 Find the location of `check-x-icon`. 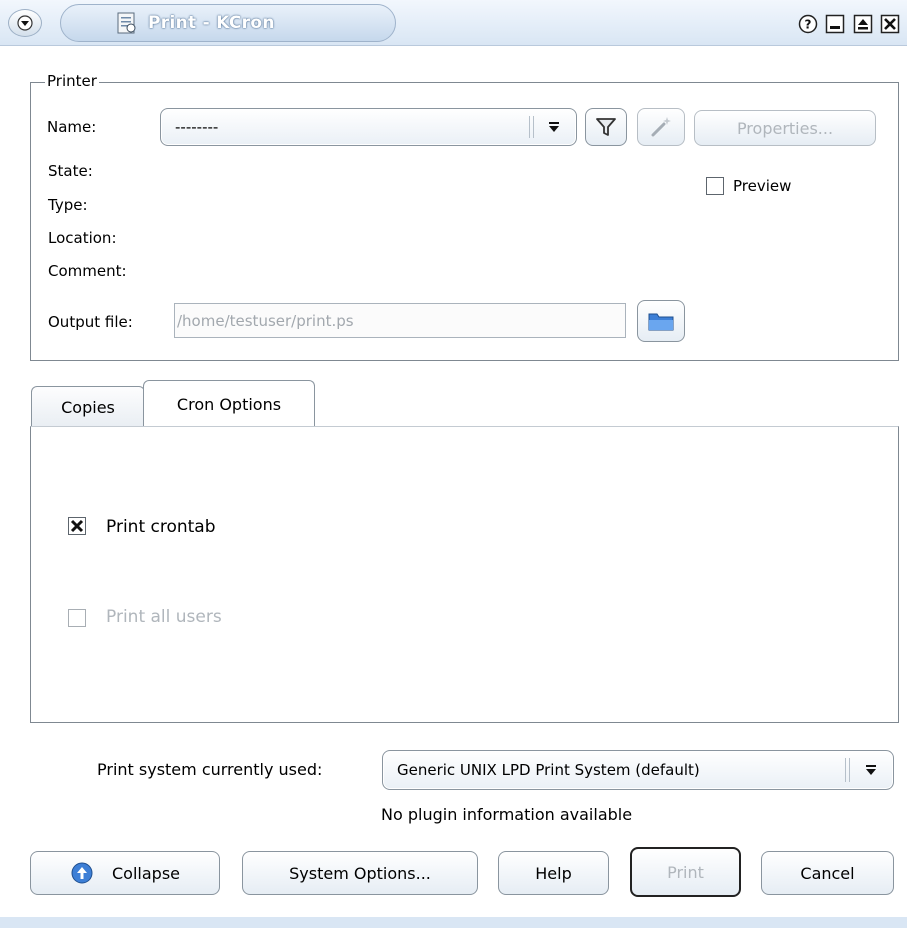

check-x-icon is located at coordinates (77, 526).